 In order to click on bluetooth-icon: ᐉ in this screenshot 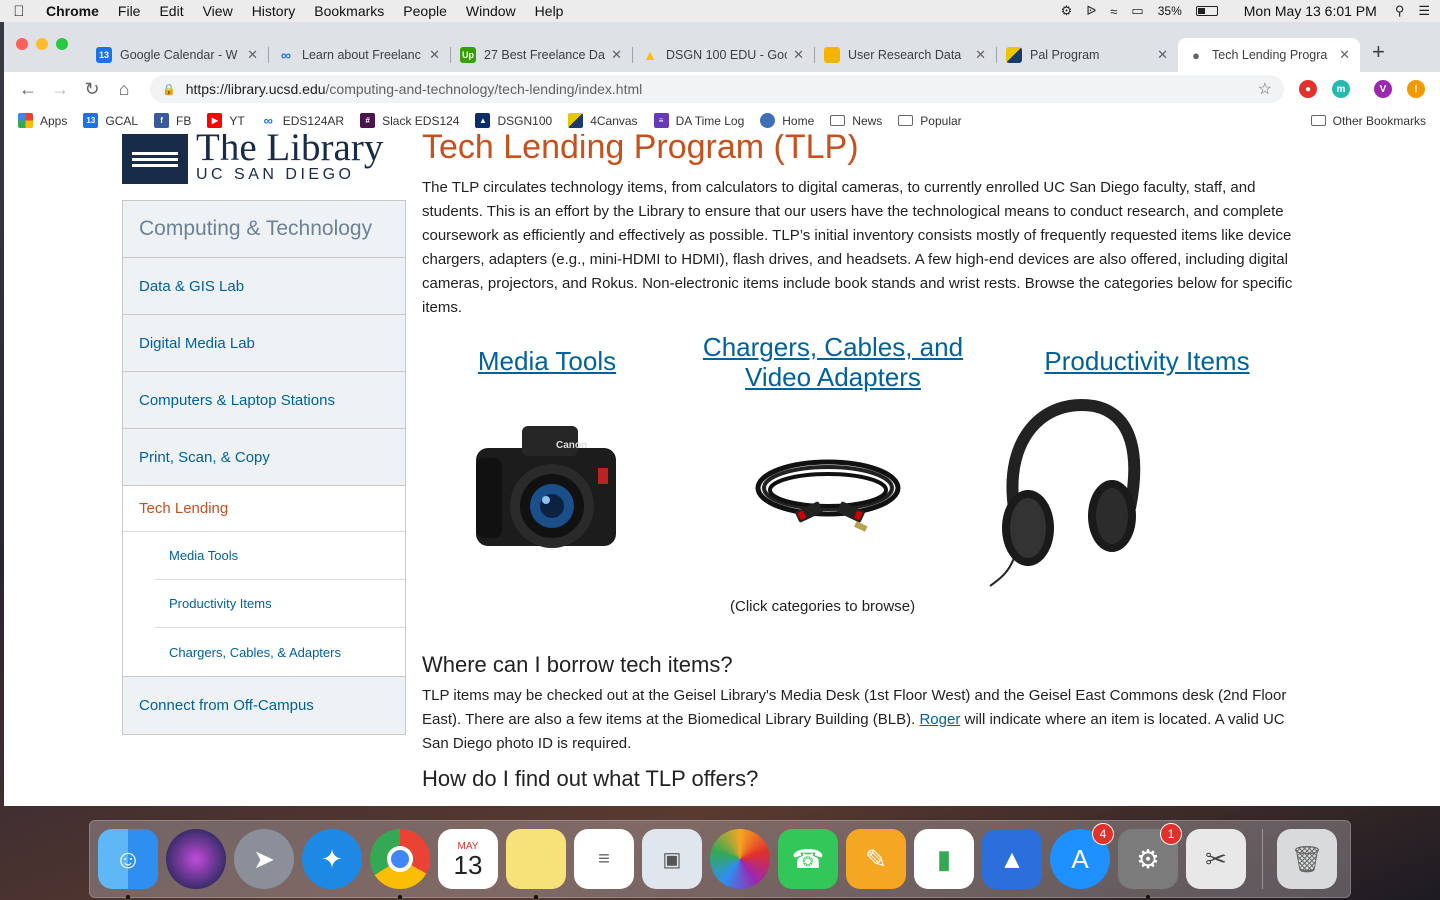, I will do `click(1091, 11)`.